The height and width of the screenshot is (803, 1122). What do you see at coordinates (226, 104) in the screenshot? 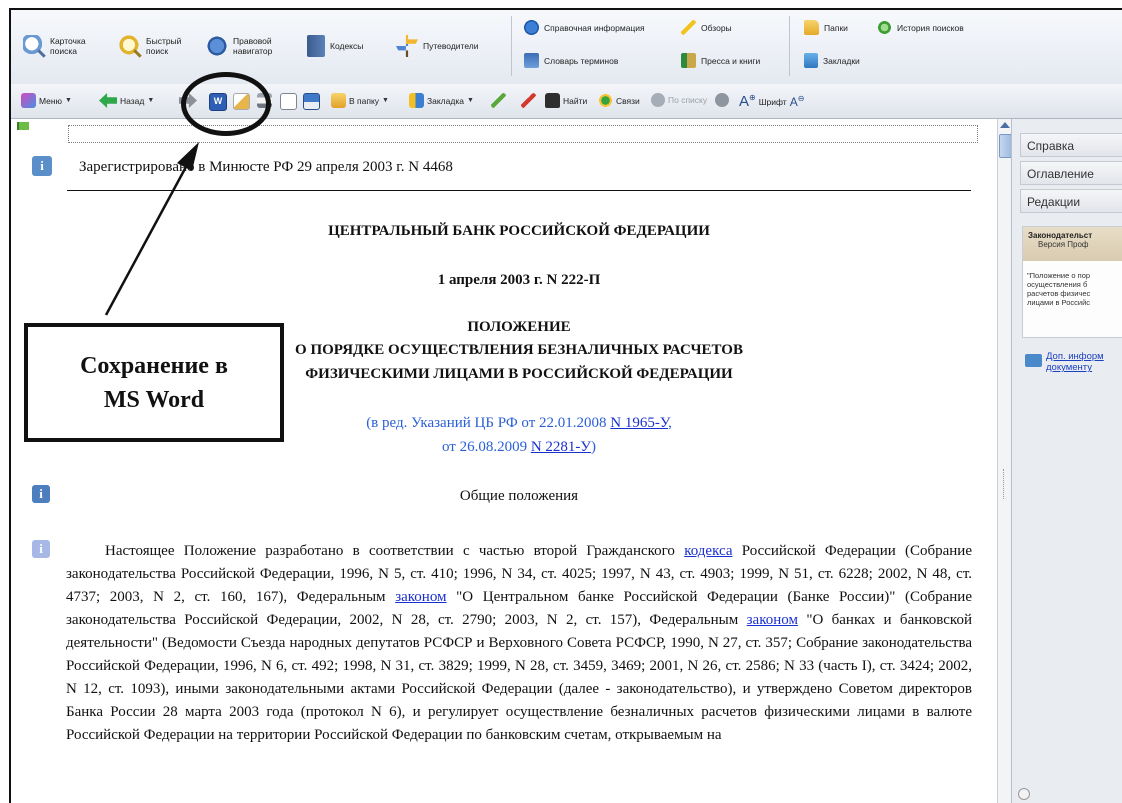
I see `highlight-ellipse` at bounding box center [226, 104].